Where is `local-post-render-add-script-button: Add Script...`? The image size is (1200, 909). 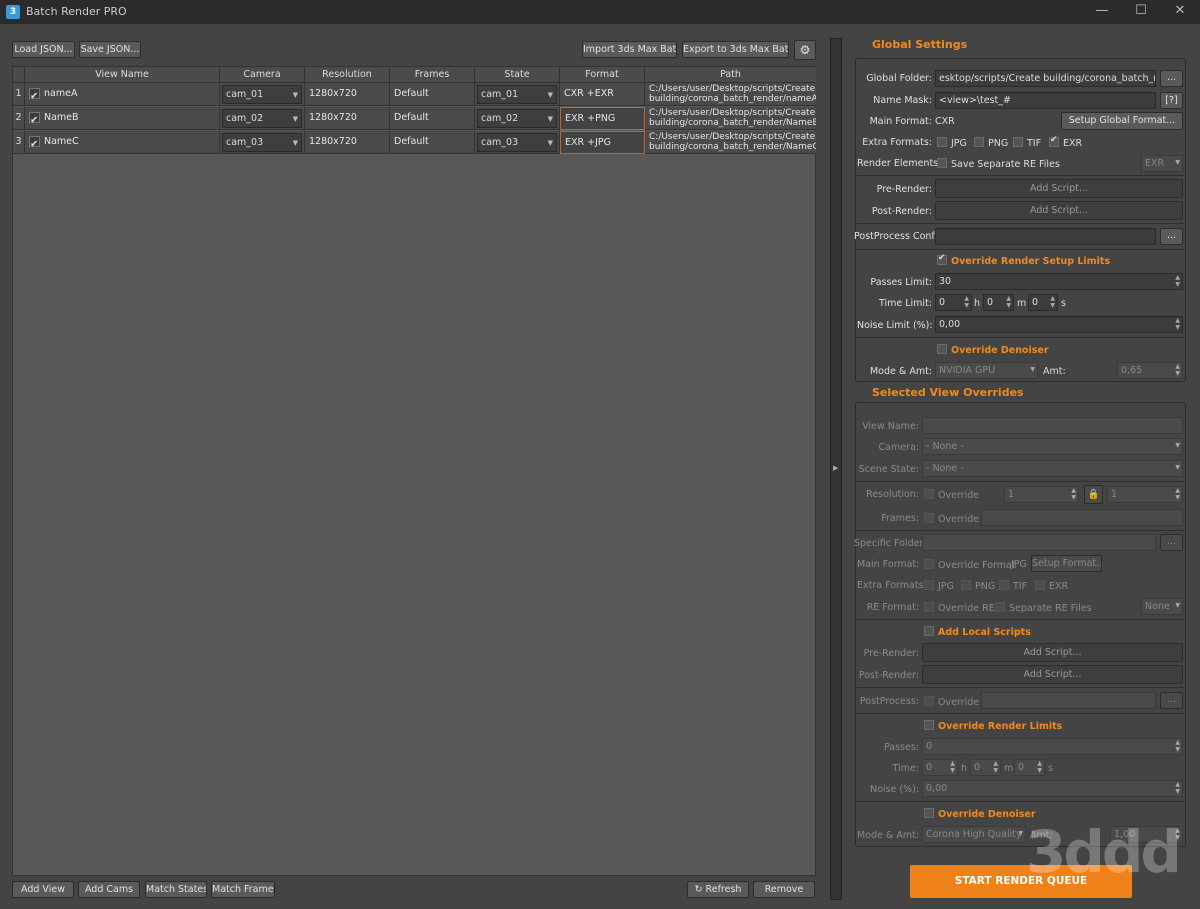
local-post-render-add-script-button: Add Script... is located at coordinates (1052, 674).